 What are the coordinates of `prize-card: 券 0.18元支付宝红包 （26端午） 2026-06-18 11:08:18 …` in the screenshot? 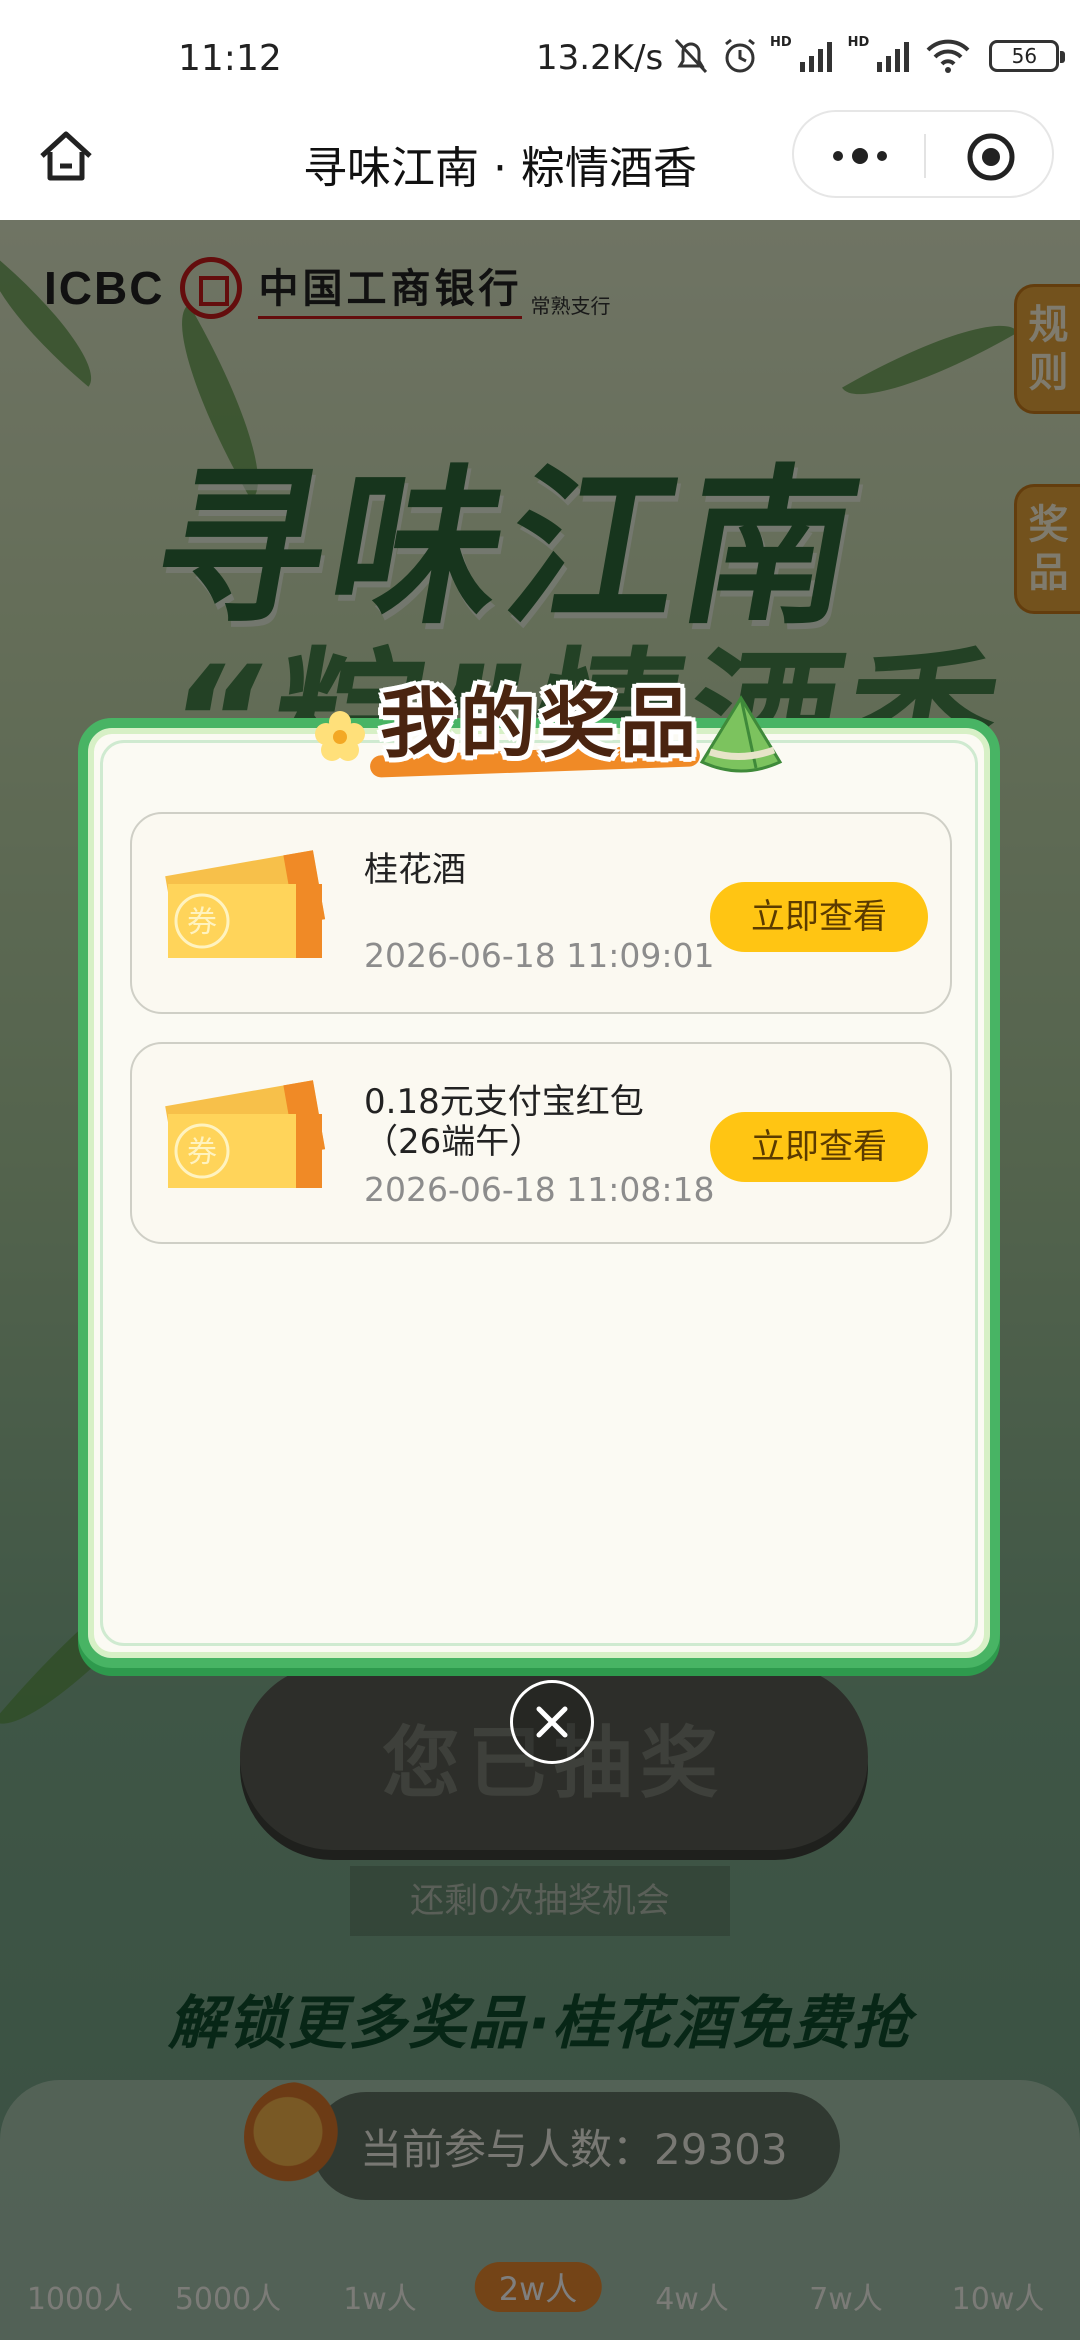 It's located at (541, 1143).